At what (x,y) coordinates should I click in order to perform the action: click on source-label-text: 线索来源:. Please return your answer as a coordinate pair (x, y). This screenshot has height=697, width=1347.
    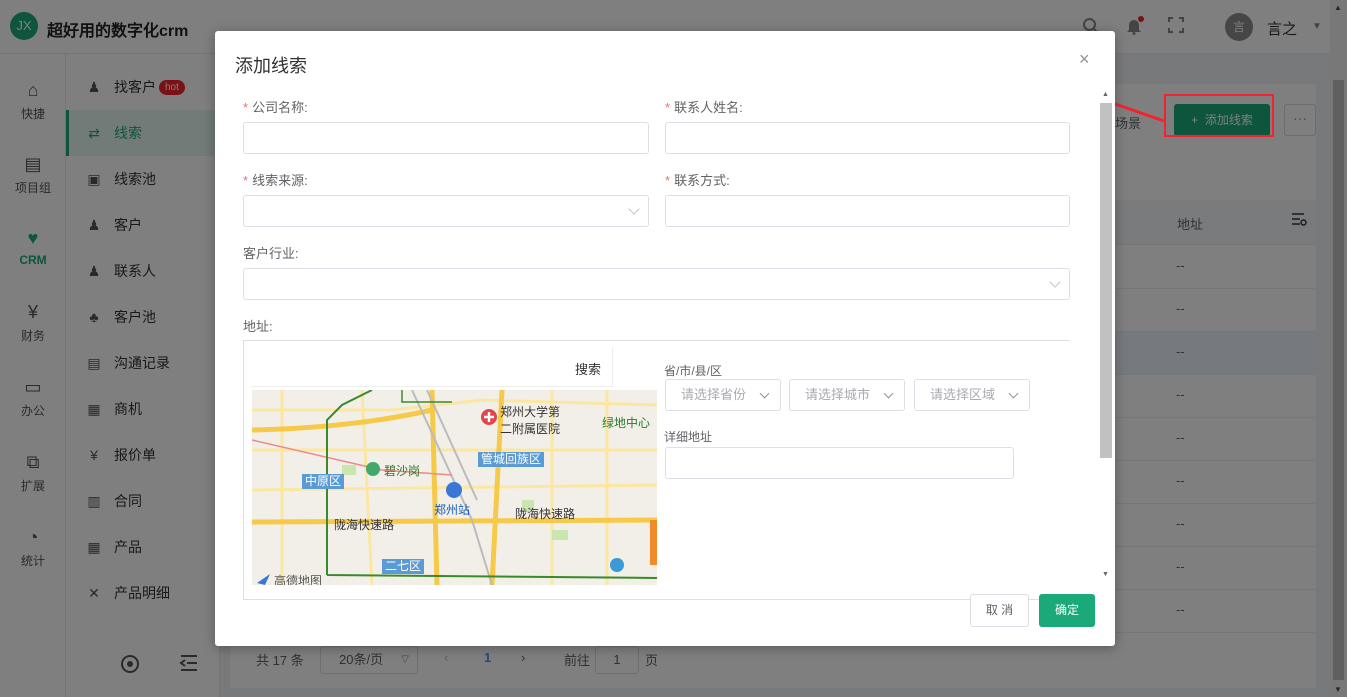
    Looking at the image, I should click on (280, 180).